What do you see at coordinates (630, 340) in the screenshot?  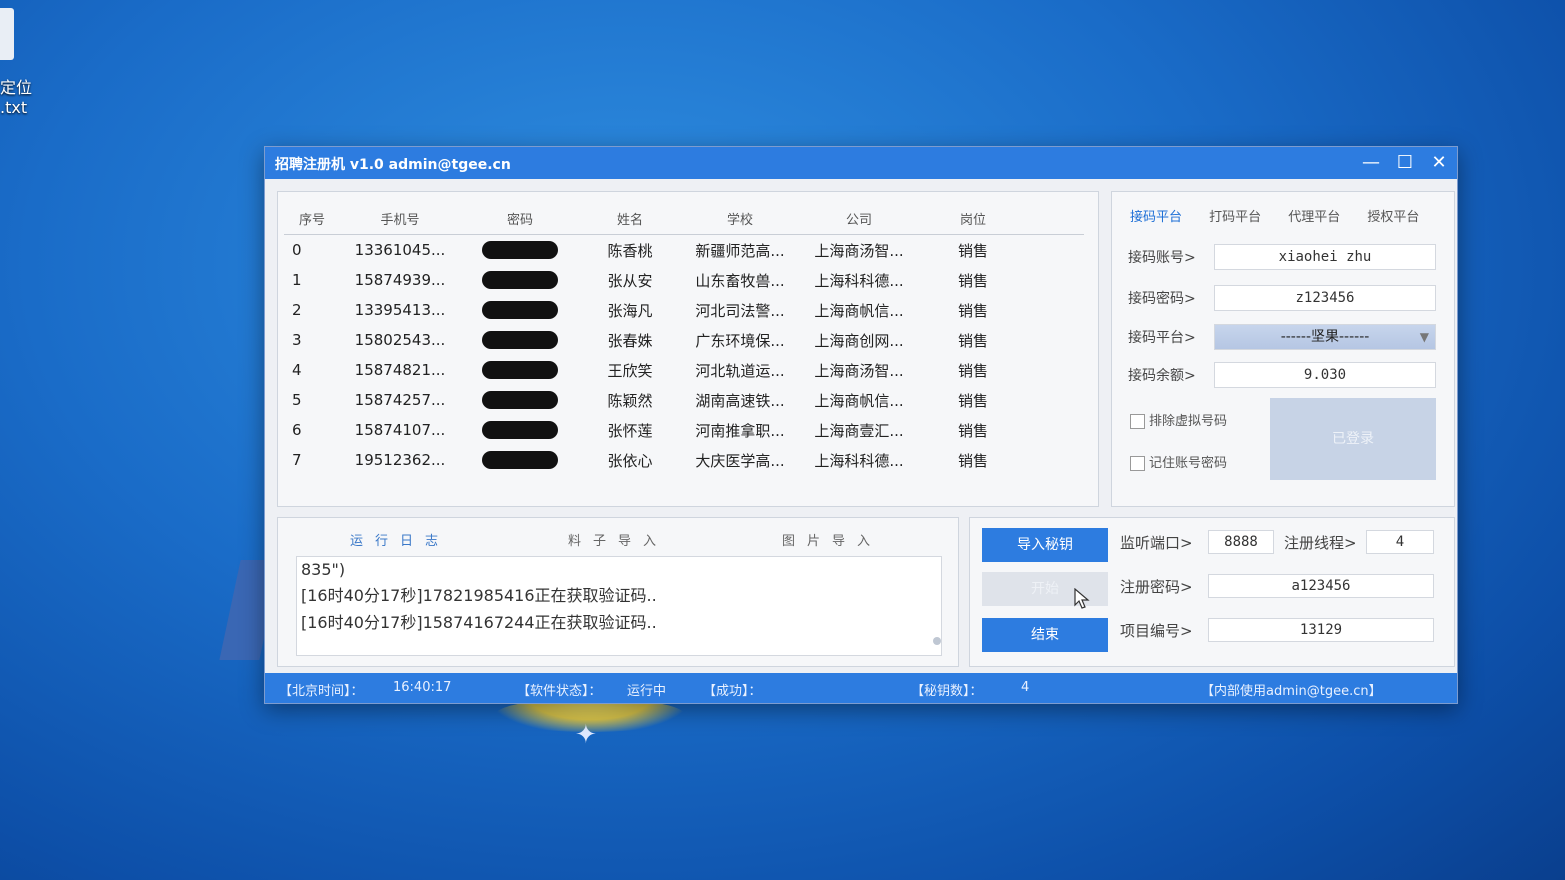 I see `cell-name: 张春姝` at bounding box center [630, 340].